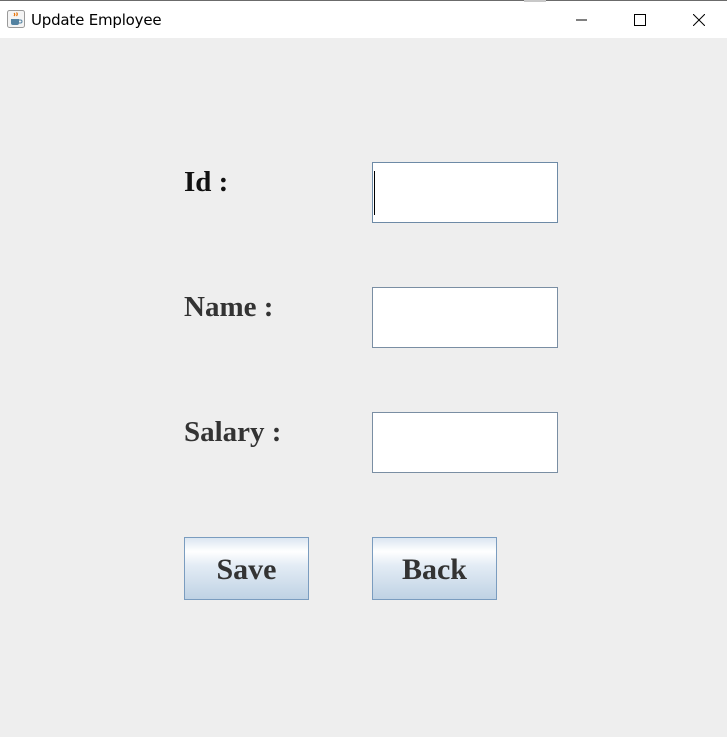  I want to click on minimize-icon, so click(581, 20).